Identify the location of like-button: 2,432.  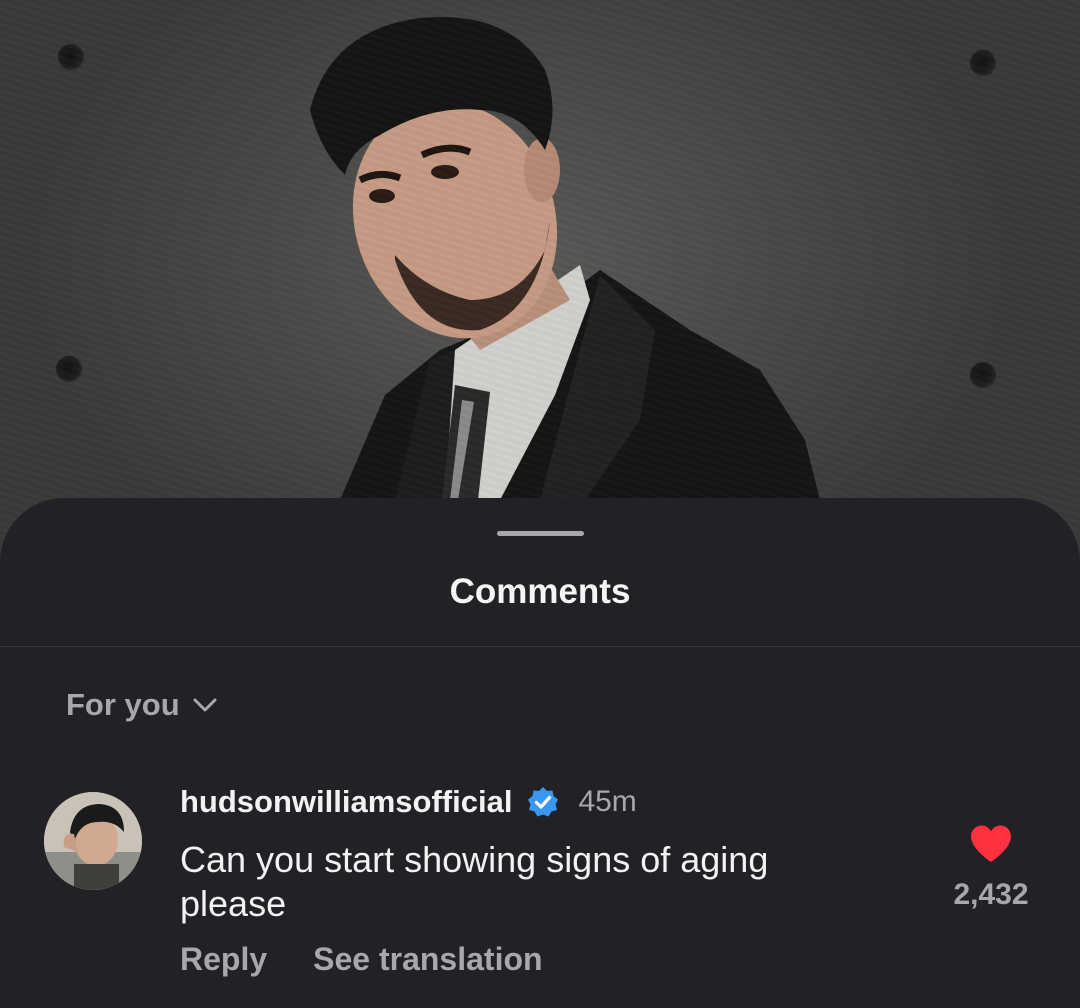
(991, 868).